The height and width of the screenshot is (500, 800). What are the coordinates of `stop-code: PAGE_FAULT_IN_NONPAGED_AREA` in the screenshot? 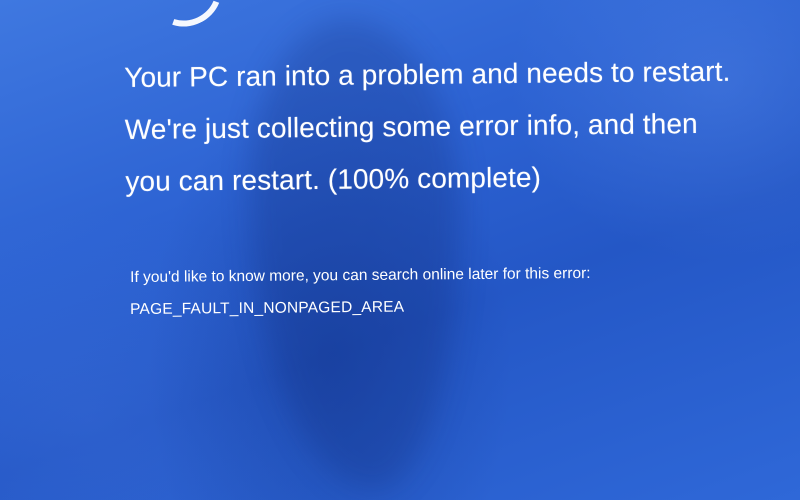 It's located at (267, 308).